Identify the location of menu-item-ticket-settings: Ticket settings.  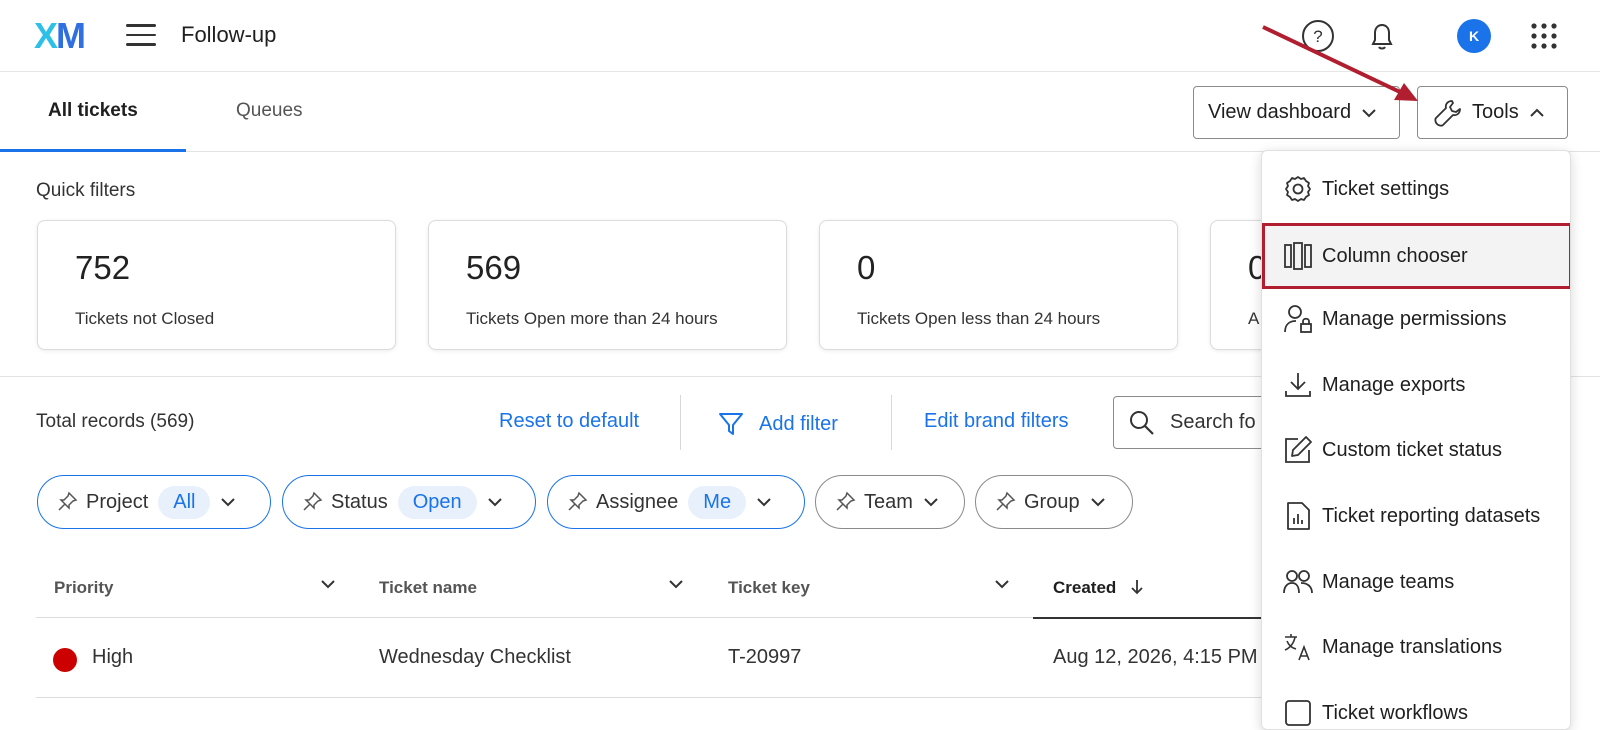
(1416, 189).